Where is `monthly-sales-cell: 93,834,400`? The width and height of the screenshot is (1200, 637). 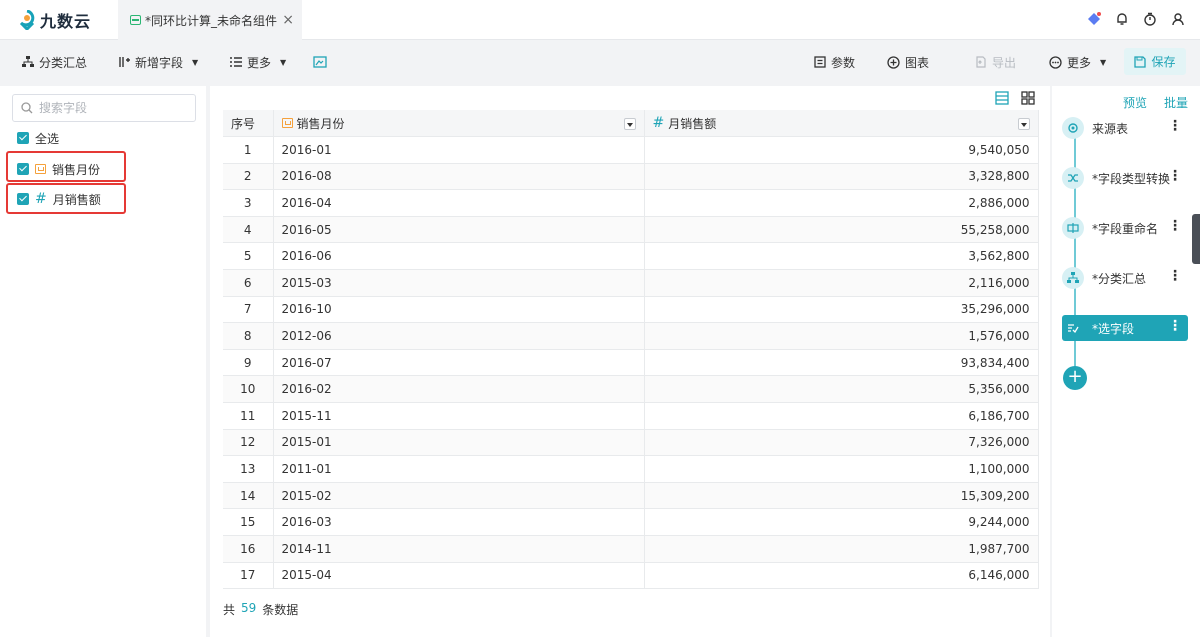 monthly-sales-cell: 93,834,400 is located at coordinates (841, 362).